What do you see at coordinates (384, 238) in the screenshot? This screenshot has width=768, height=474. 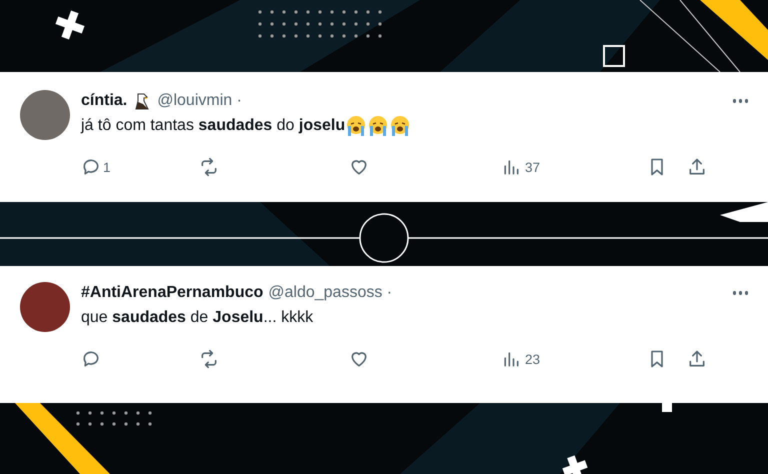 I see `circle-outline` at bounding box center [384, 238].